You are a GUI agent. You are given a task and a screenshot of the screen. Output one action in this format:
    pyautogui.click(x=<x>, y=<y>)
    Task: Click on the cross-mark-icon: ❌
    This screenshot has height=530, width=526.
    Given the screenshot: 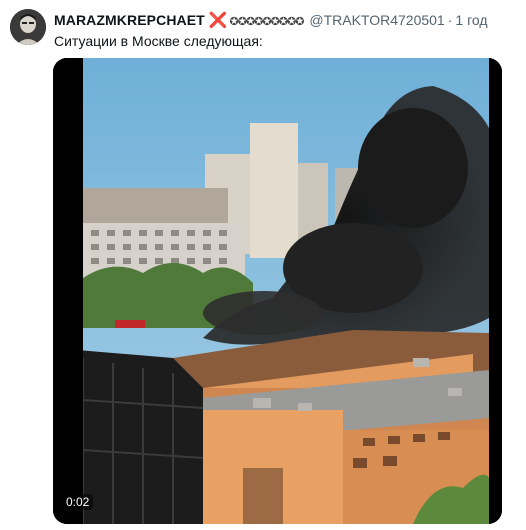 What is the action you would take?
    pyautogui.click(x=218, y=20)
    